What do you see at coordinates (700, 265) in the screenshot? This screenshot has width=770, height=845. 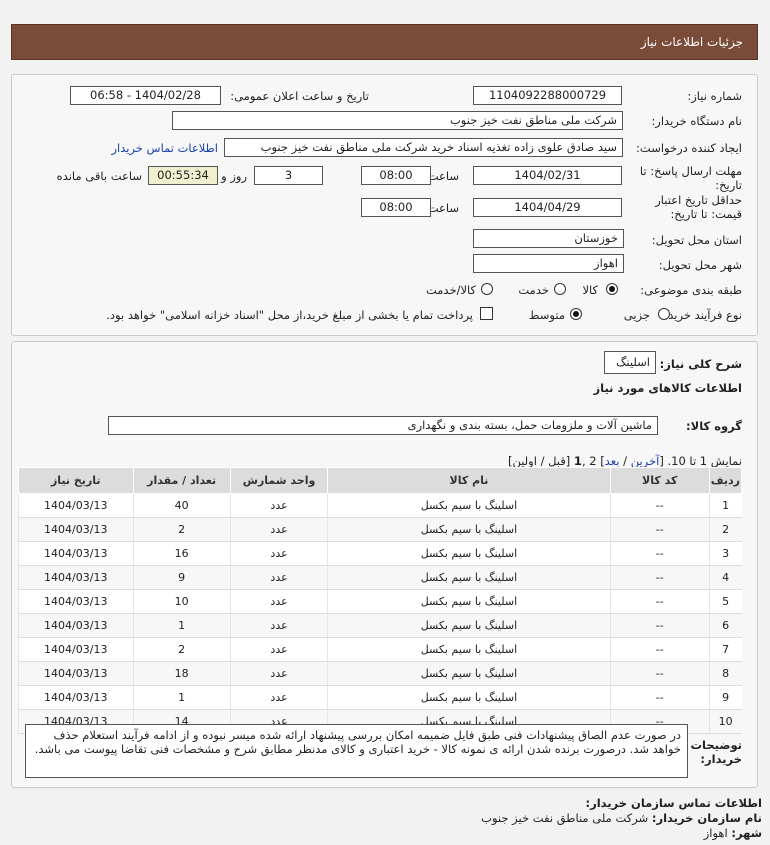 I see `city-label: شهر محل تحویل:` at bounding box center [700, 265].